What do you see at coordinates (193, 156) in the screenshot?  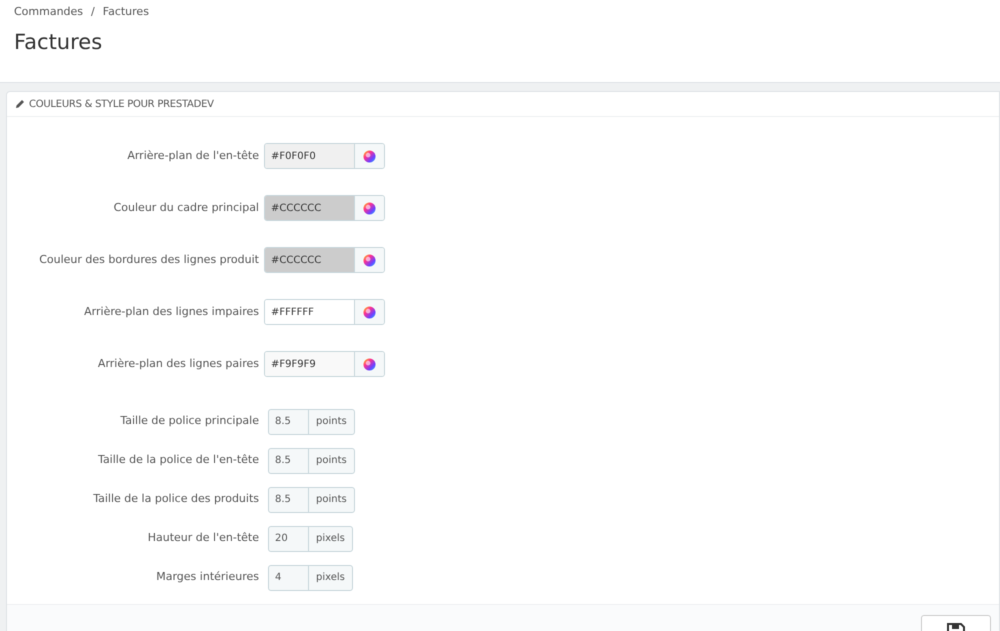 I see `field-label: Arrière-plan de l'en-tête` at bounding box center [193, 156].